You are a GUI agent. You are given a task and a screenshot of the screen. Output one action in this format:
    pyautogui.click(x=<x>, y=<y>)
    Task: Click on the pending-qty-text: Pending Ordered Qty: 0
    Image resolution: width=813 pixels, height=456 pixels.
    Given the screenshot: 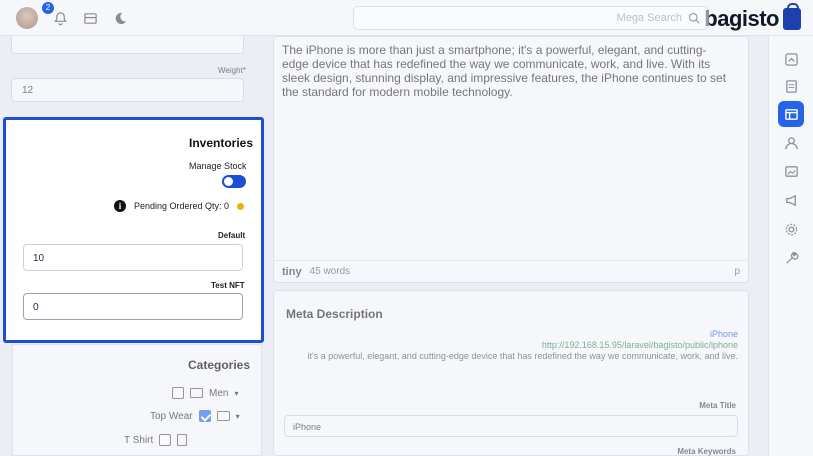 What is the action you would take?
    pyautogui.click(x=182, y=206)
    